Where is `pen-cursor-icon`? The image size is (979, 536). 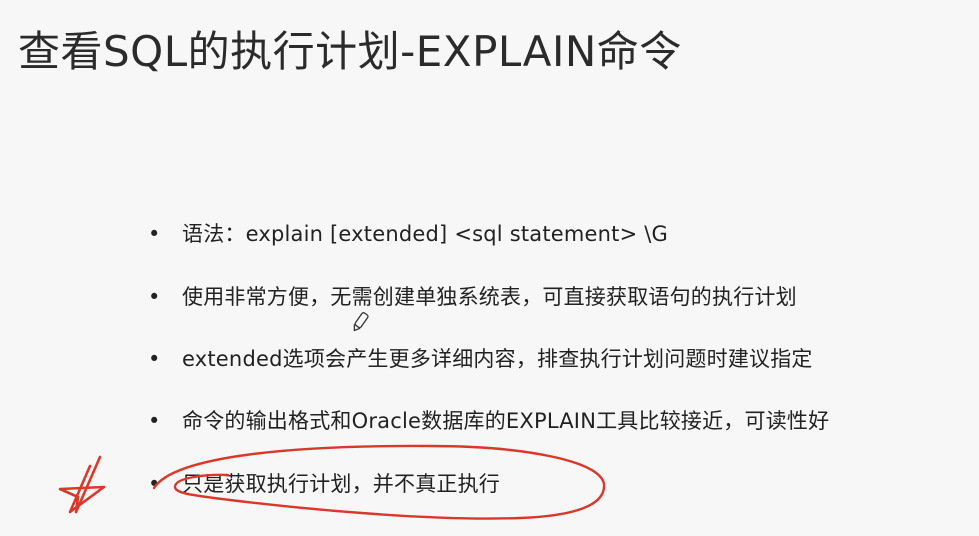 pen-cursor-icon is located at coordinates (361, 322).